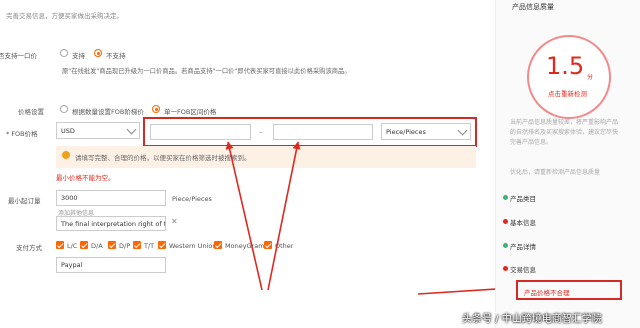 Image resolution: width=640 pixels, height=328 pixels. I want to click on sidebar-item-trade-info: 交易信息, so click(523, 269).